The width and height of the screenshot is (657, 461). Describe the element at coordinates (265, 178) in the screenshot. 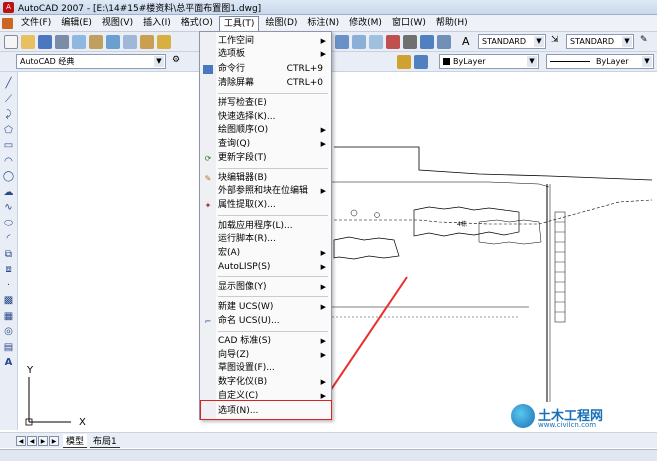

I see `menu-item-block-editor: ✎ 块编辑器(B)` at that location.